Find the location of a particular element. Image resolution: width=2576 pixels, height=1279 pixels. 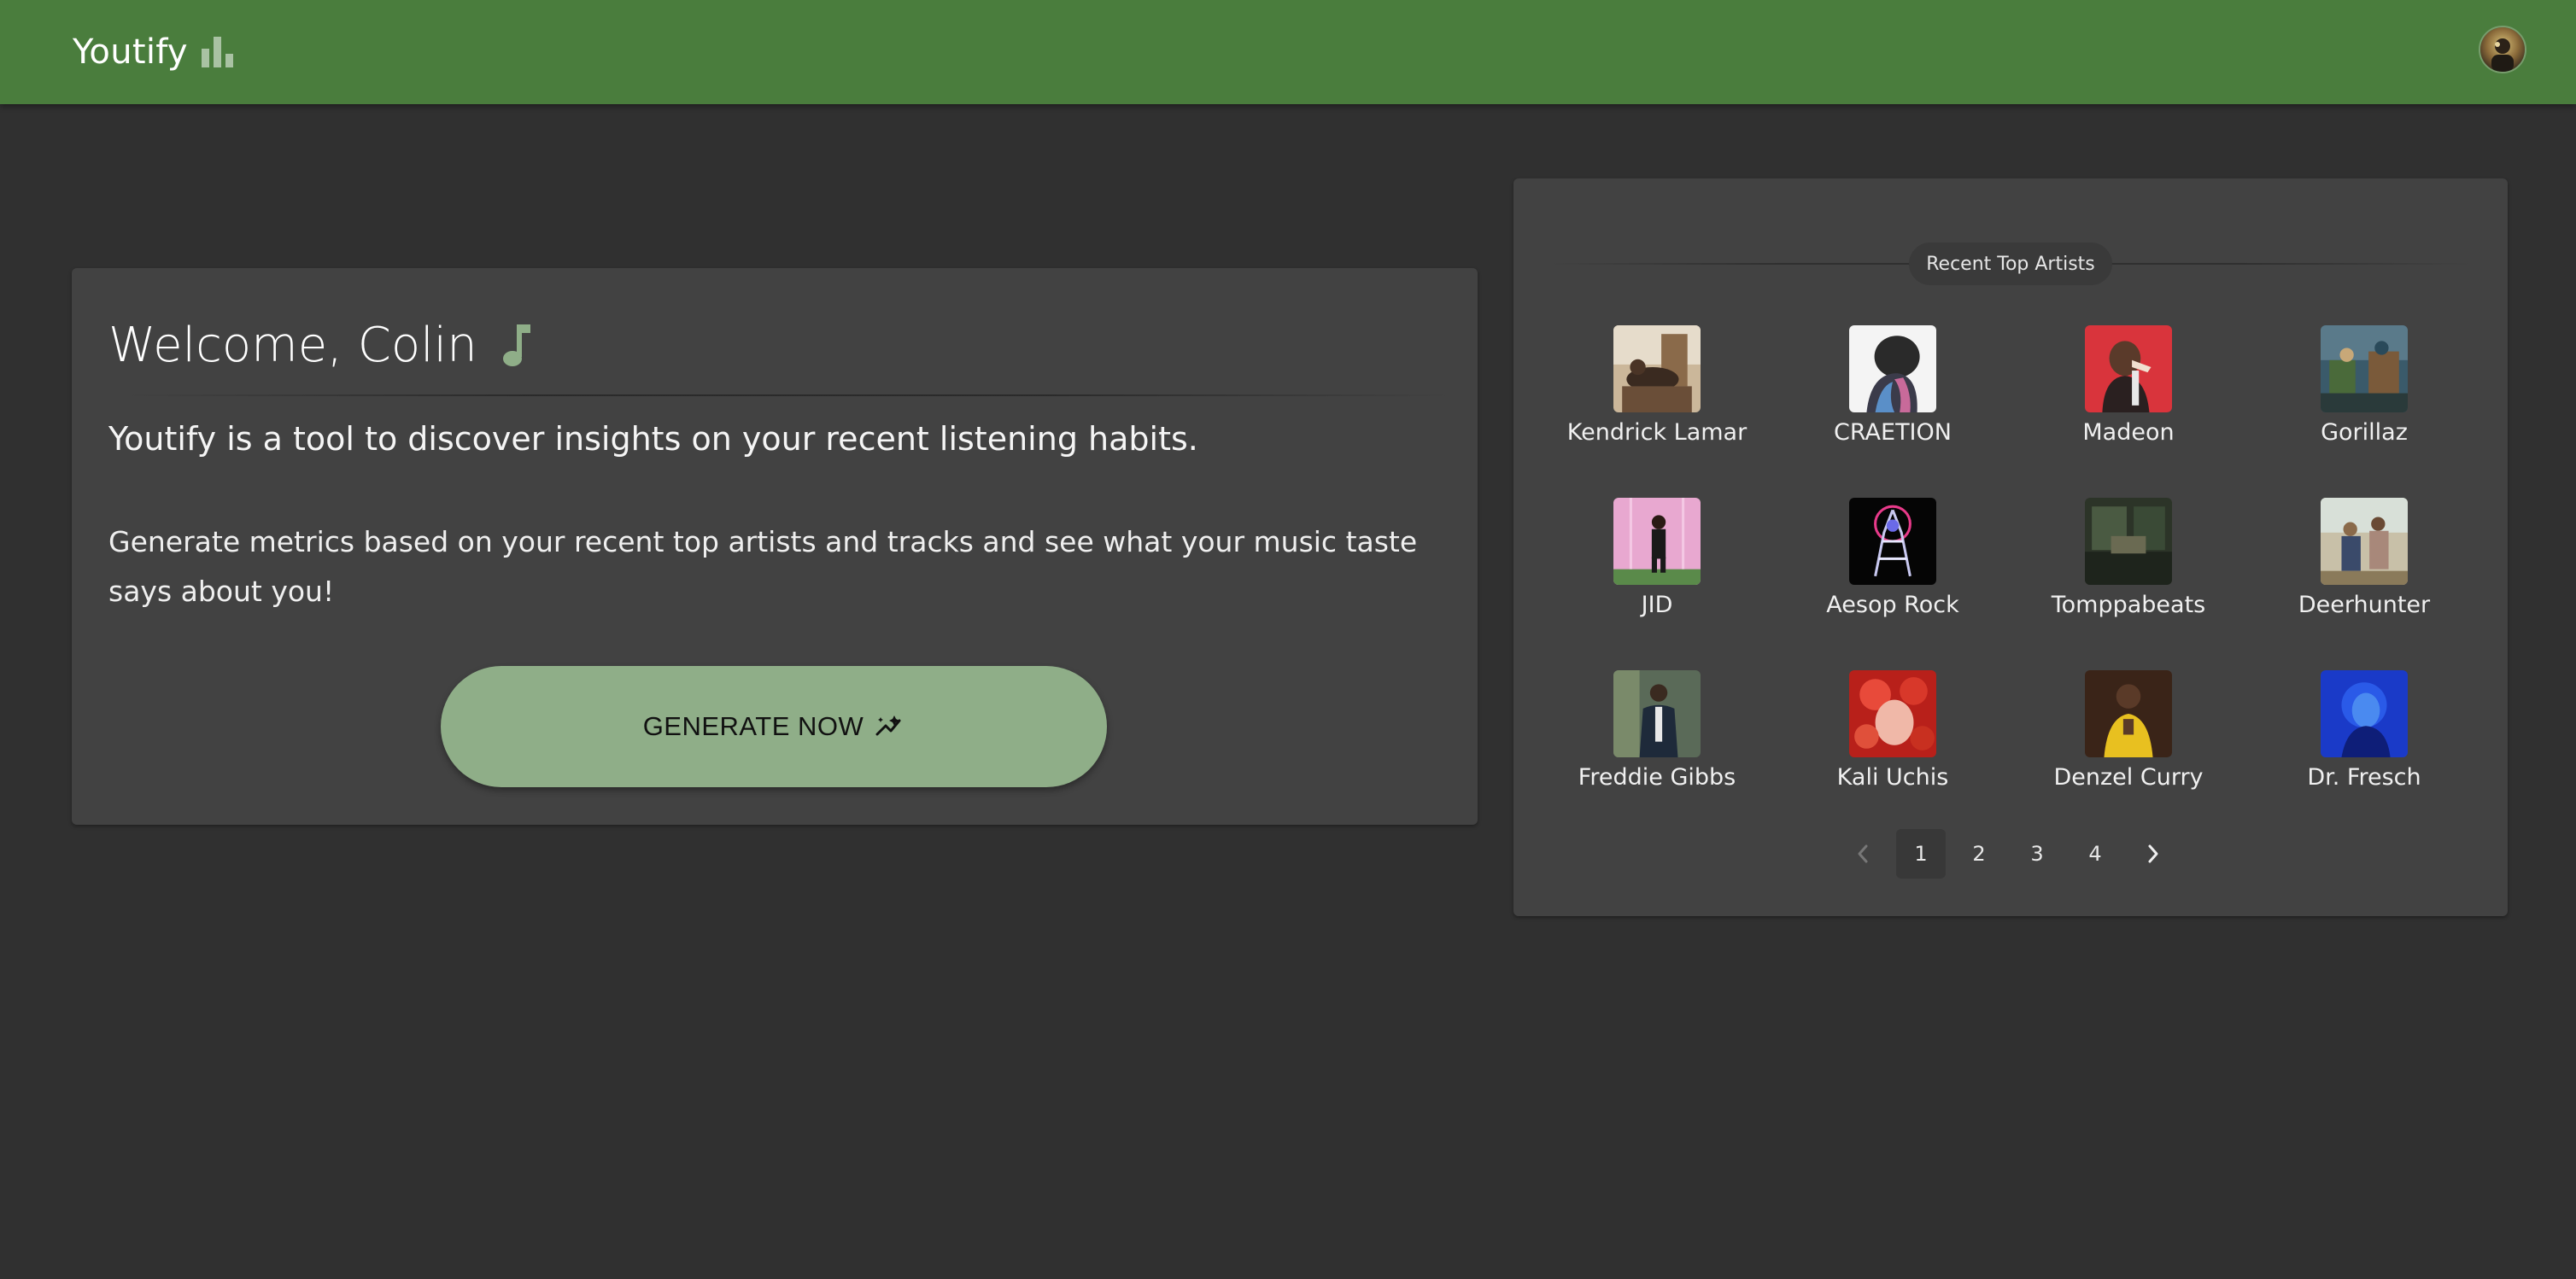

artist-name: Denzel Curry is located at coordinates (2128, 777).